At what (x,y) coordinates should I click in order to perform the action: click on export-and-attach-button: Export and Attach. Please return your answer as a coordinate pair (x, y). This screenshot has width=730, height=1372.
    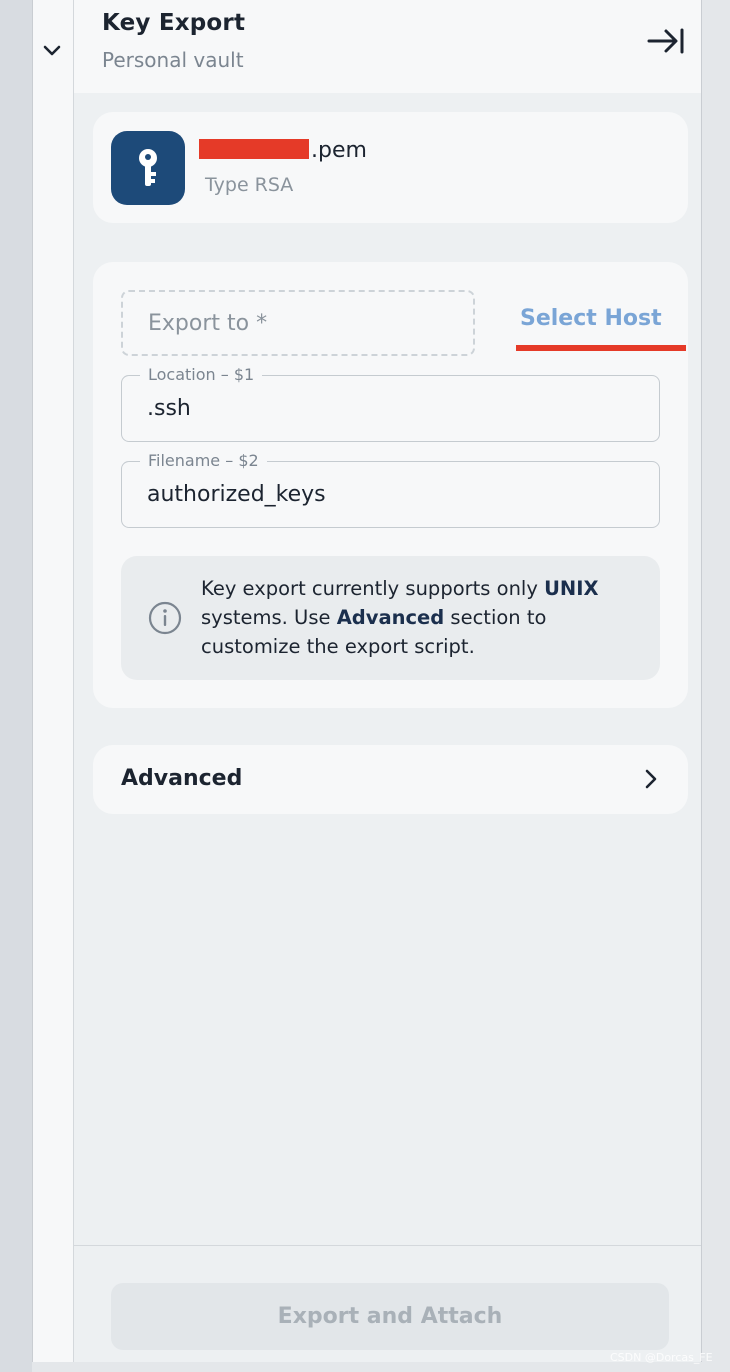
    Looking at the image, I should click on (390, 1316).